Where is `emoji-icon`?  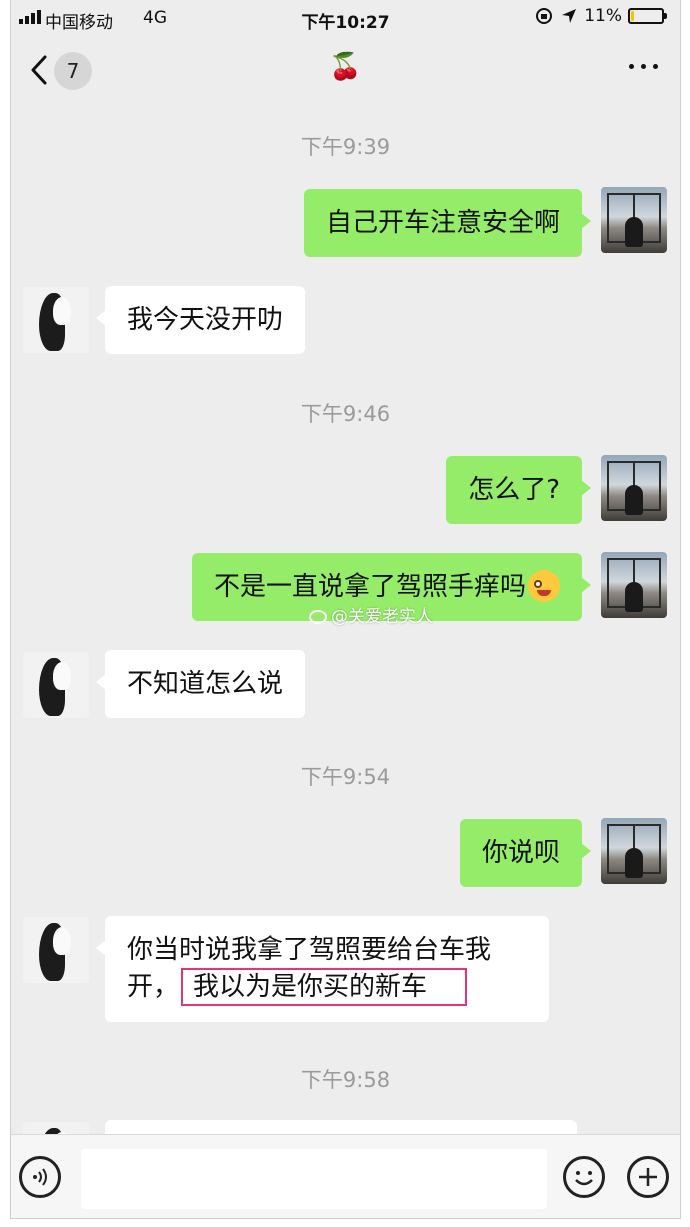 emoji-icon is located at coordinates (584, 1177).